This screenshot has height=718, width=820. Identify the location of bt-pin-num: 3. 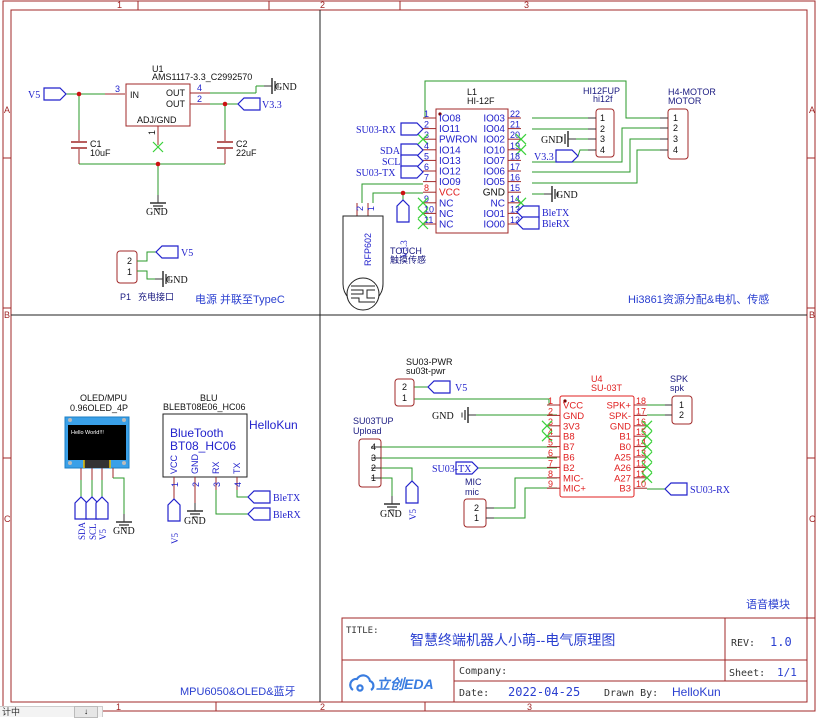
(217, 484).